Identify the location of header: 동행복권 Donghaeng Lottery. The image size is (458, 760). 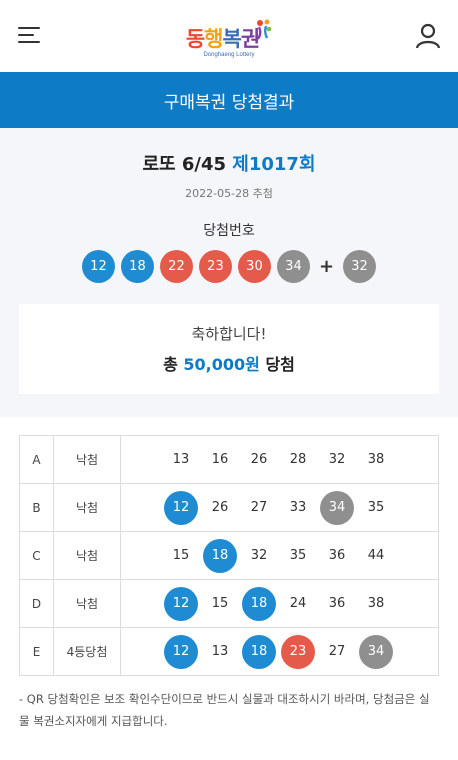
(229, 36).